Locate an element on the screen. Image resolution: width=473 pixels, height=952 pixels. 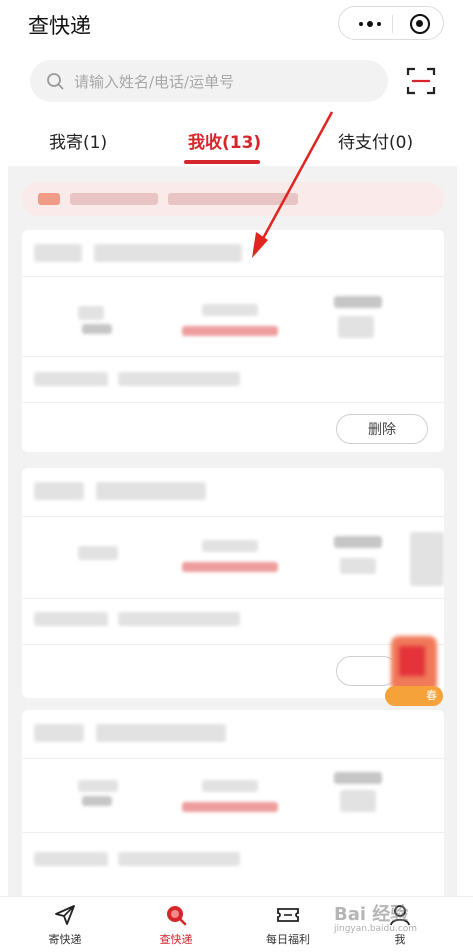
capsule-divider is located at coordinates (392, 24).